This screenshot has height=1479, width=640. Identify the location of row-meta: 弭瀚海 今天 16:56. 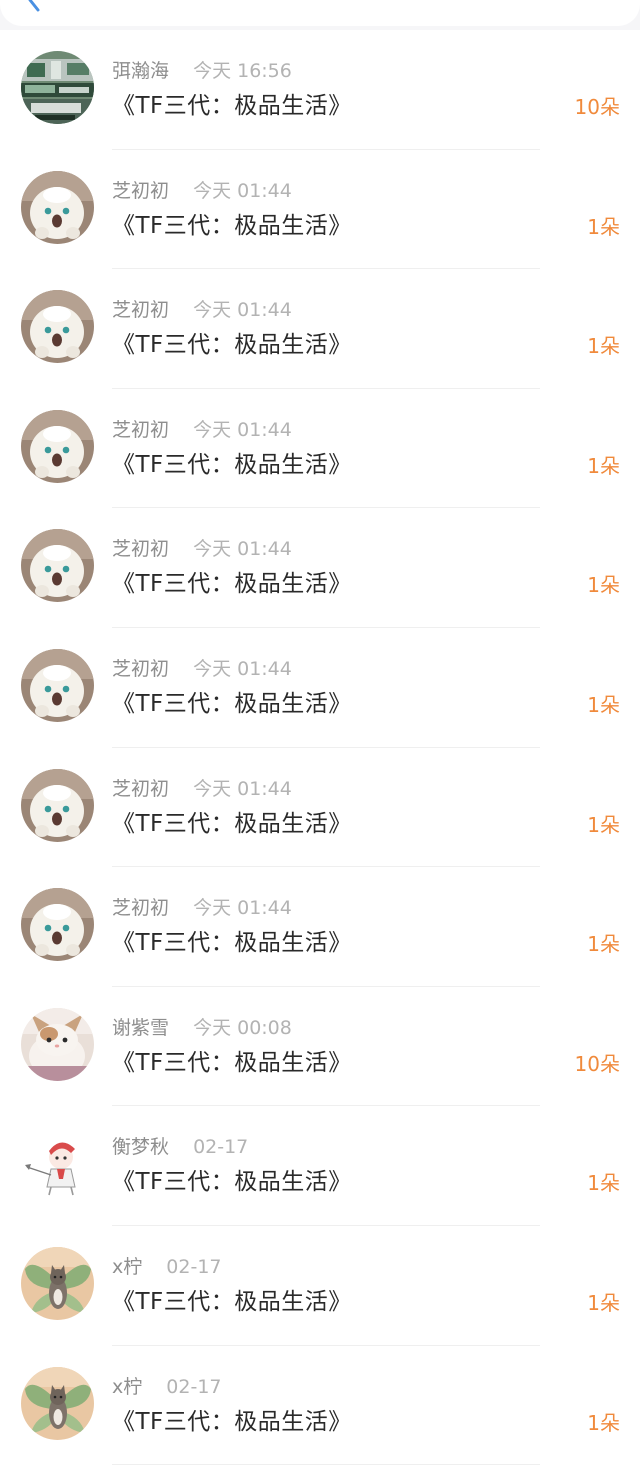
(202, 71).